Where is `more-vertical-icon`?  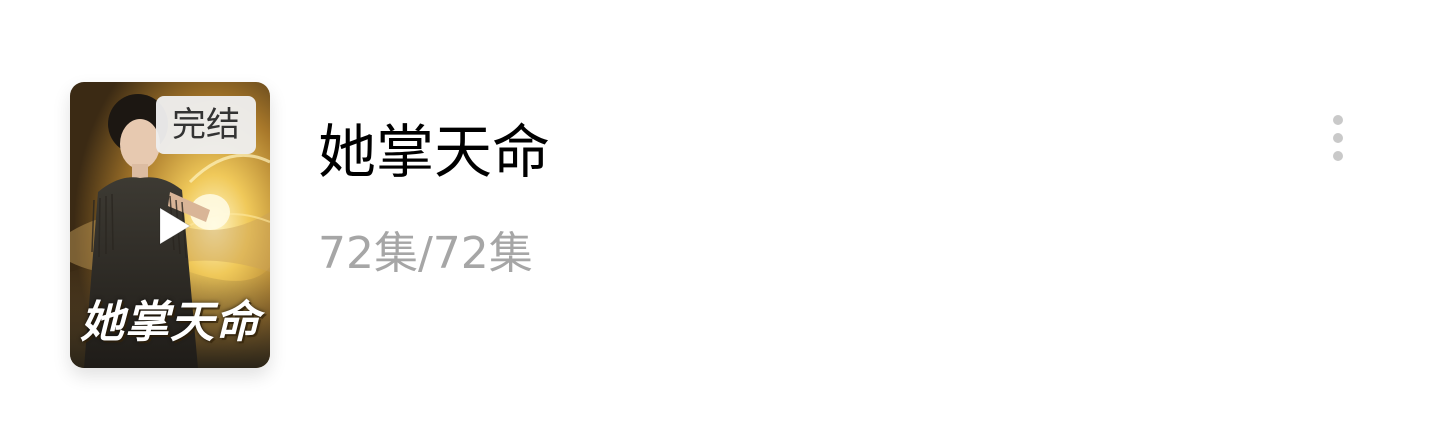
more-vertical-icon is located at coordinates (1338, 138).